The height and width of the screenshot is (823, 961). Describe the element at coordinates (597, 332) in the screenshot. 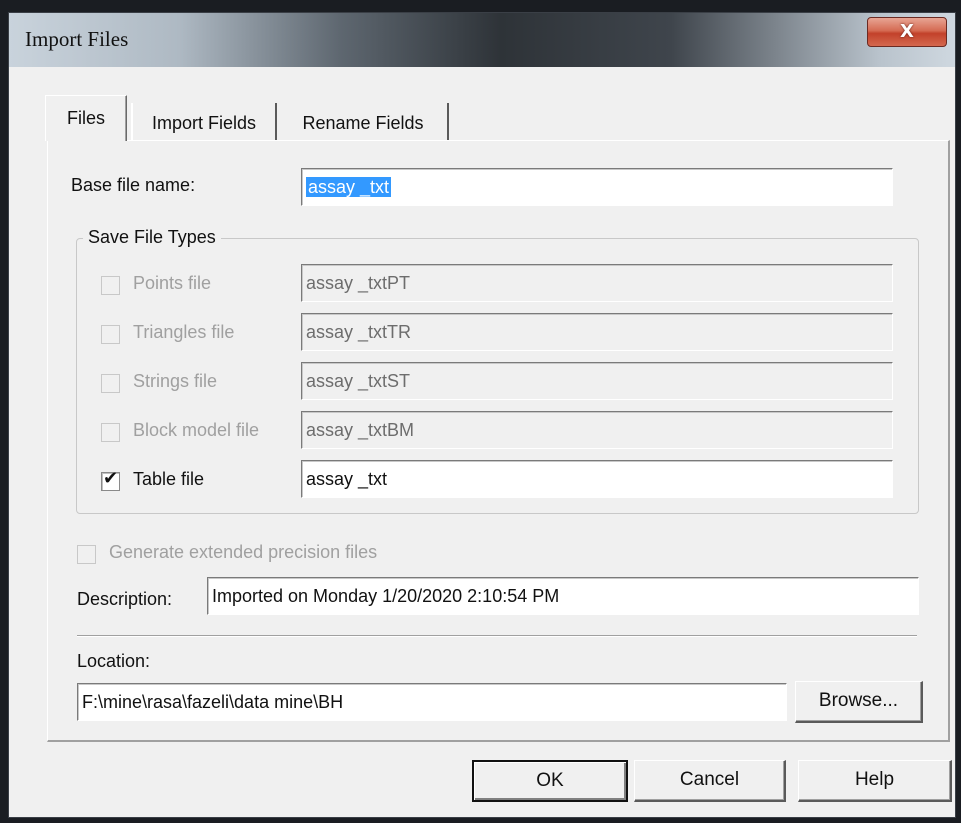

I see `triangles-file-input: assay _txtTR` at that location.